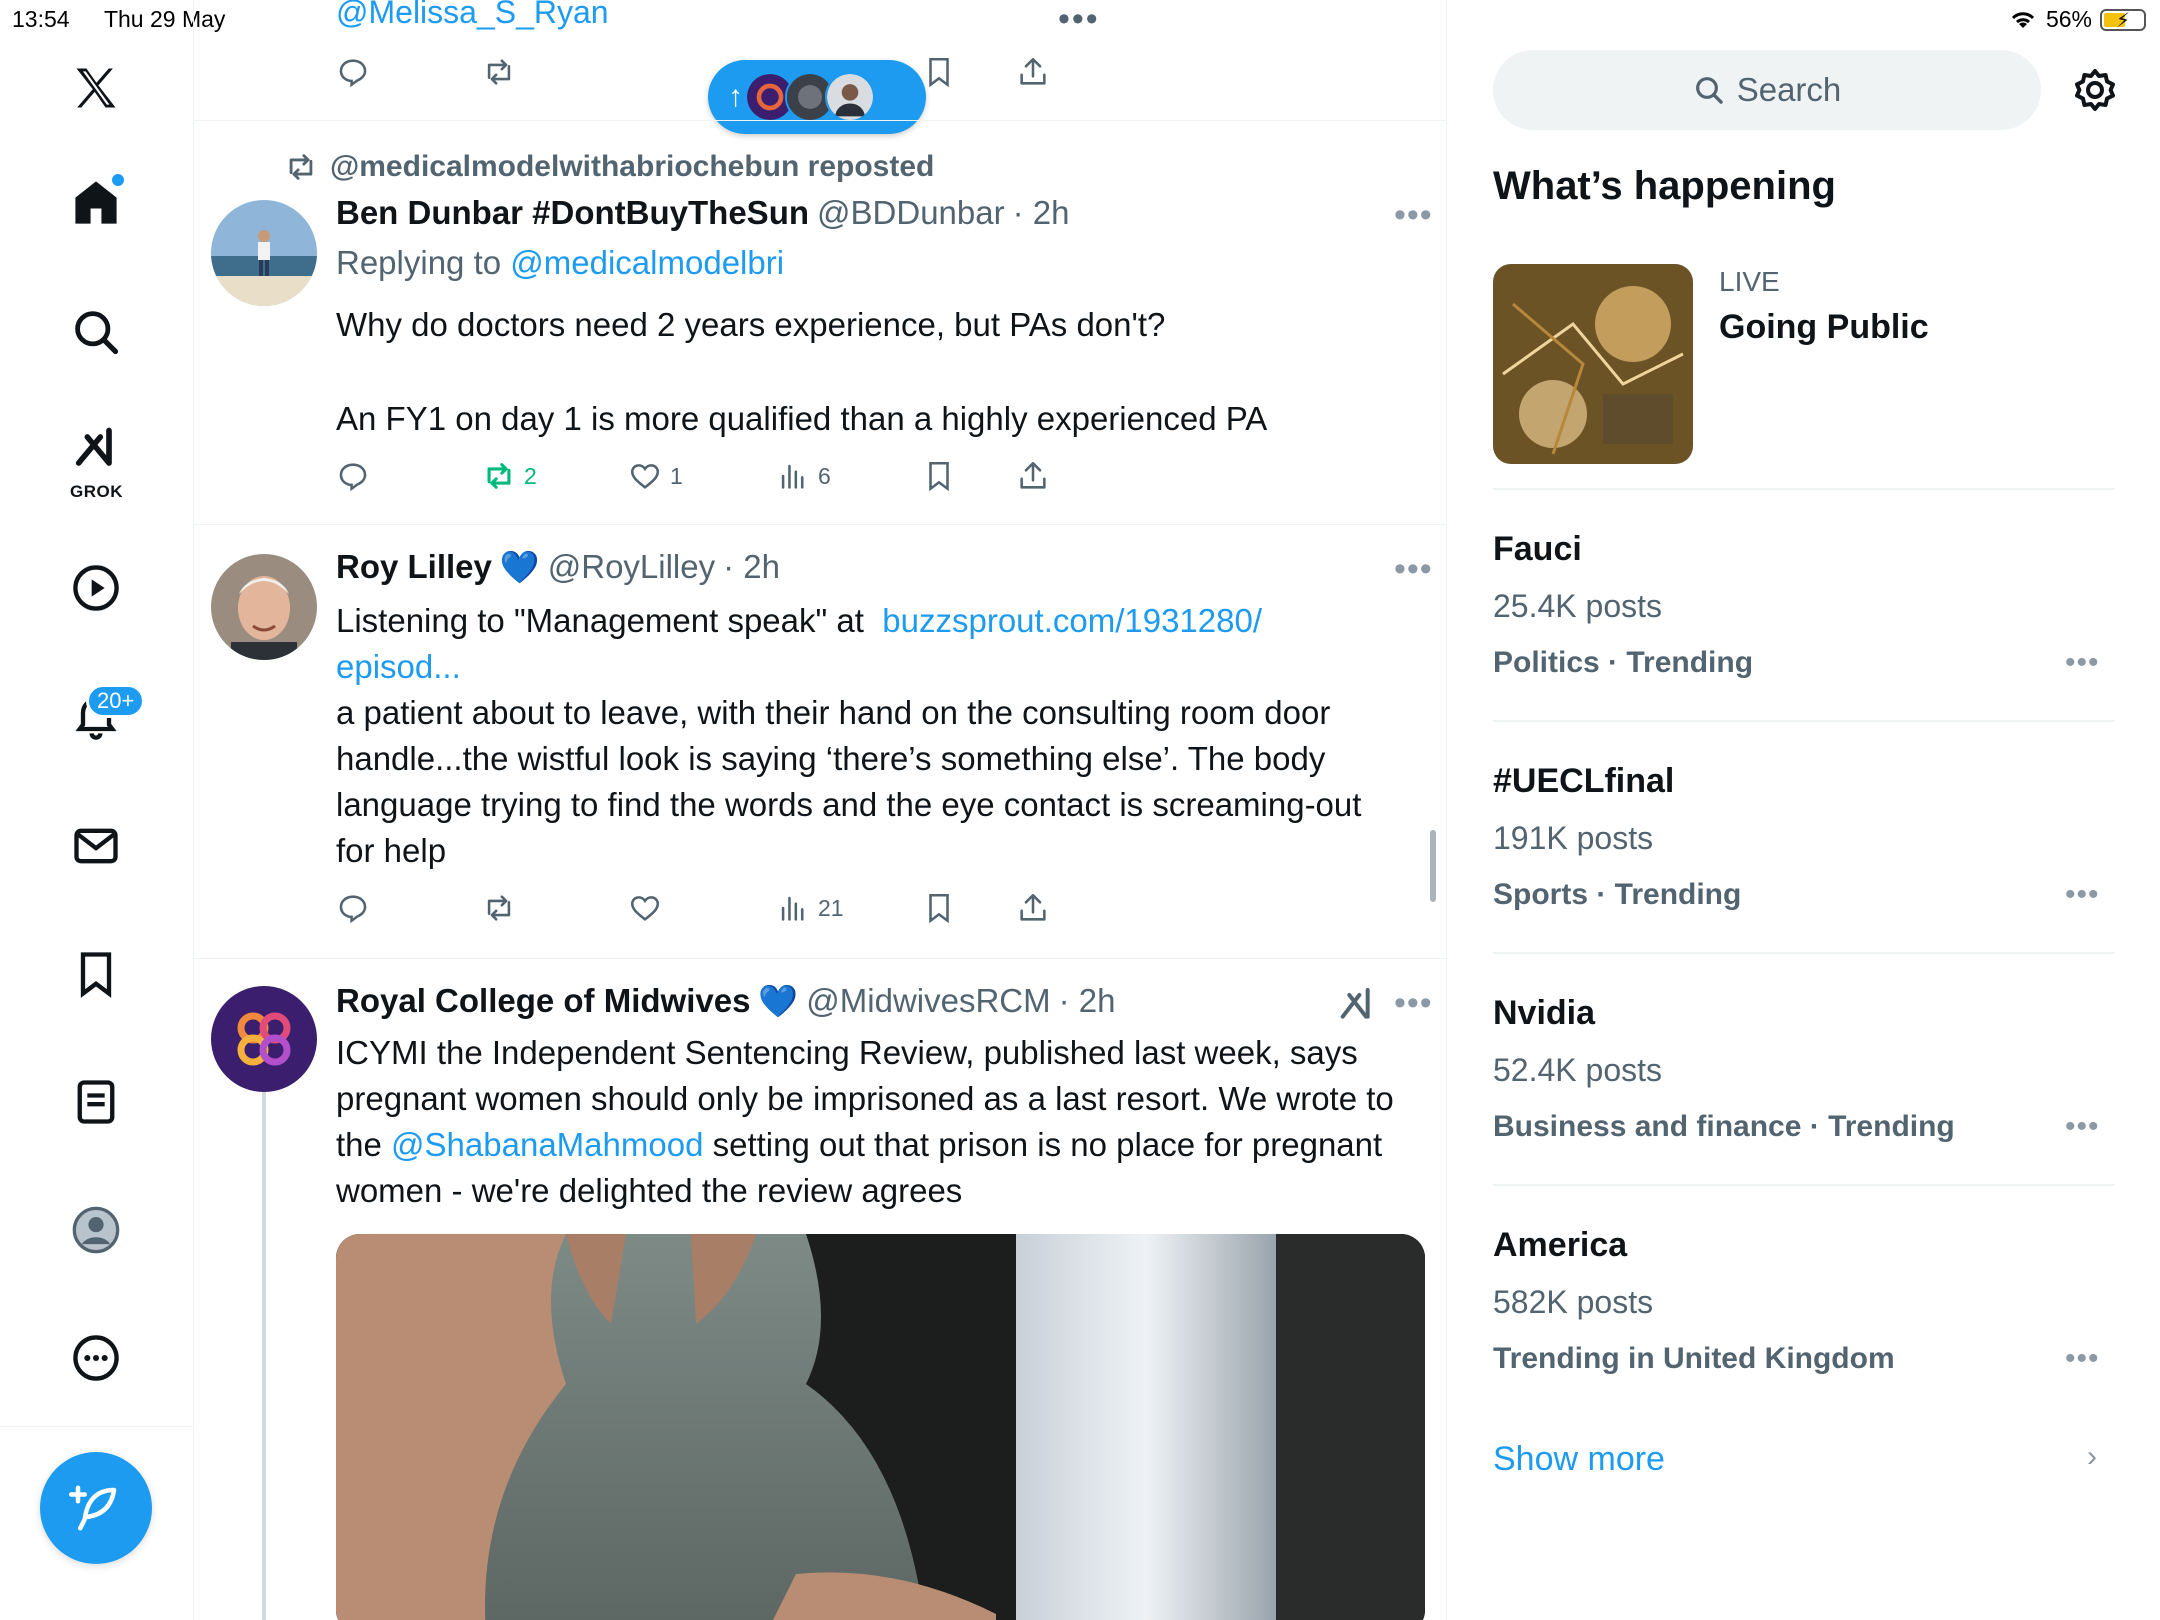  I want to click on trend-category: Politics · Trending, so click(1623, 662).